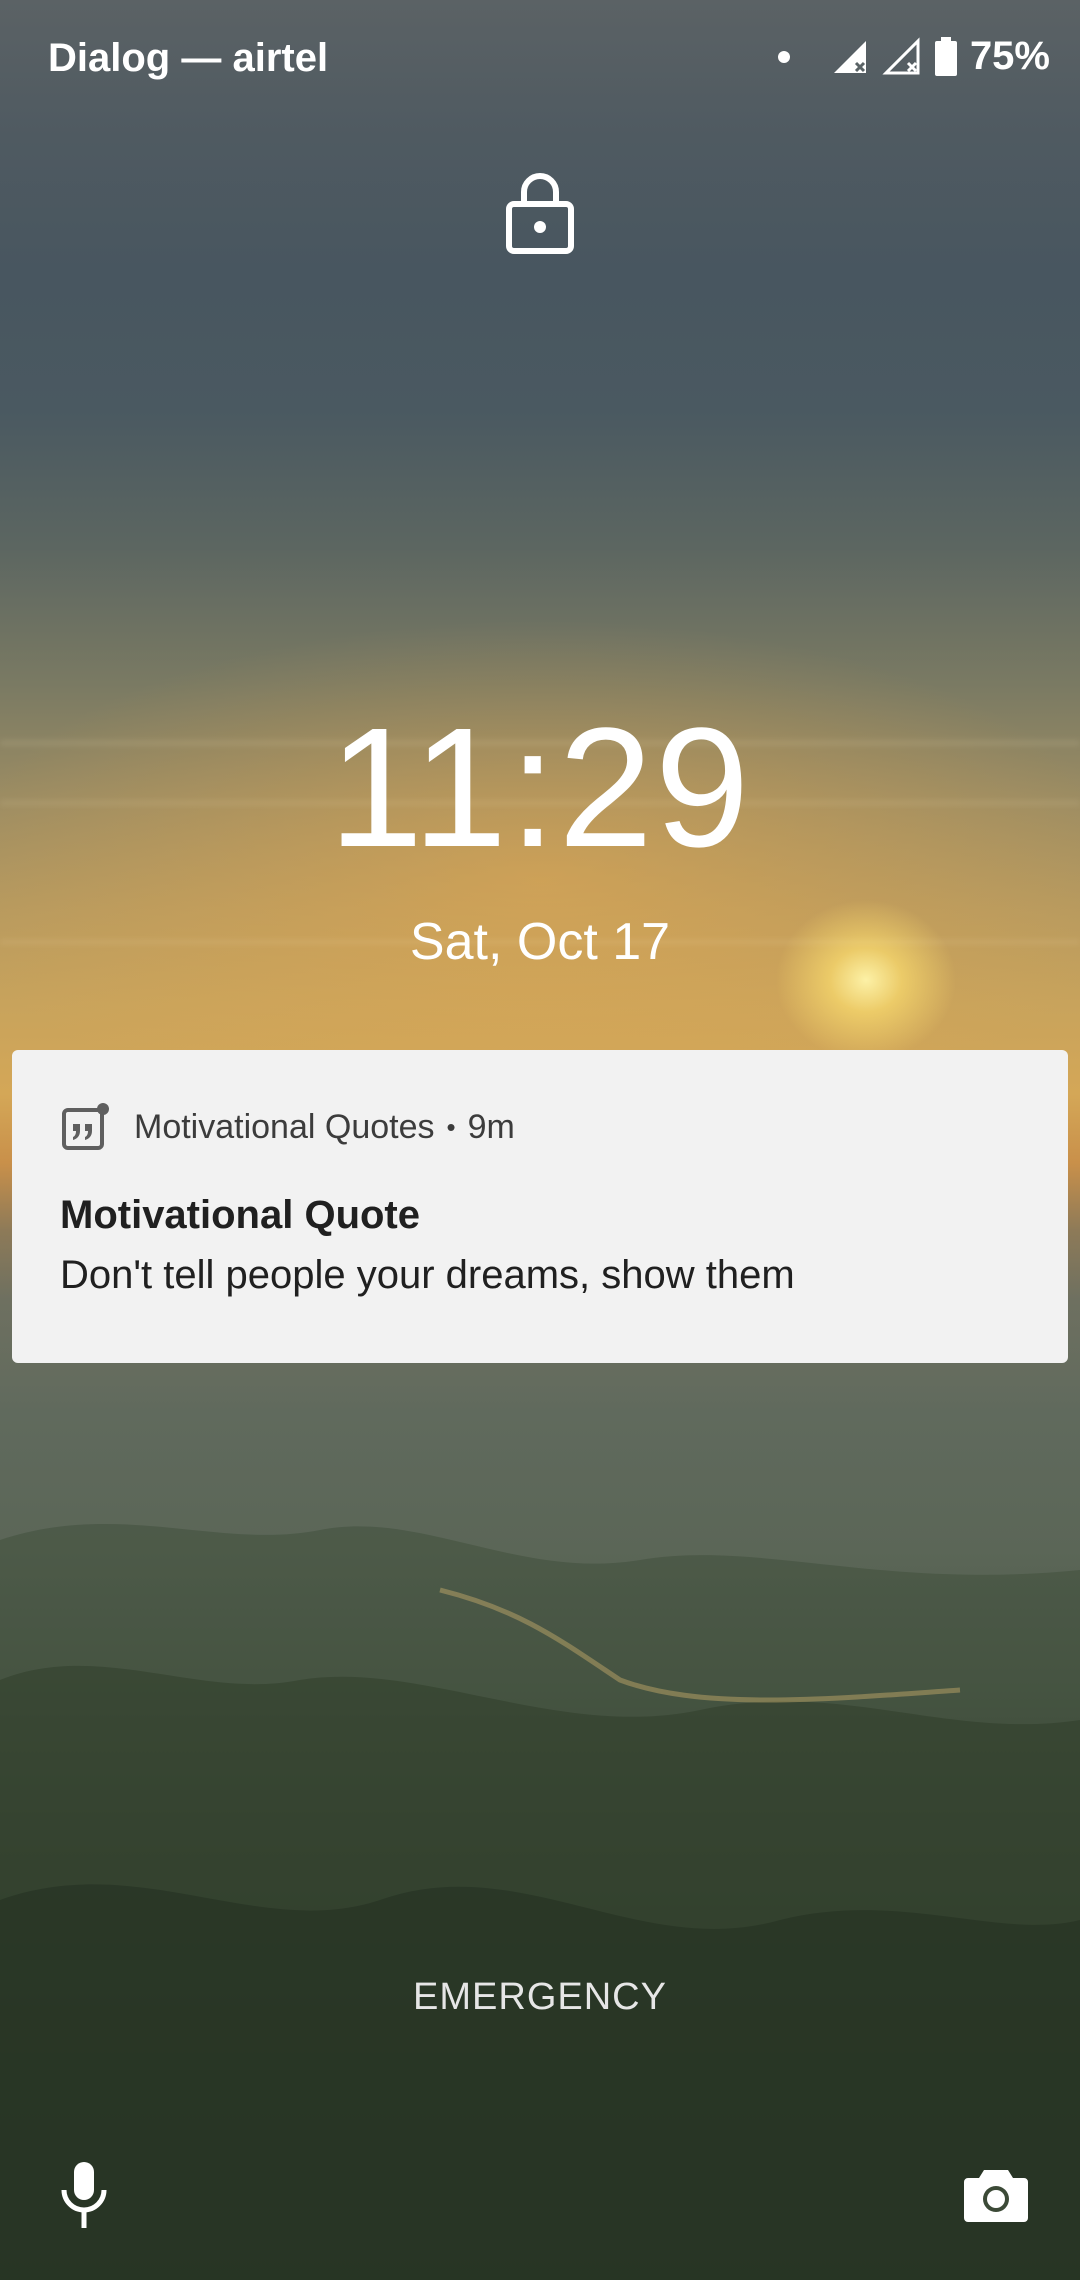 This screenshot has height=2280, width=1080. Describe the element at coordinates (540, 60) in the screenshot. I see `status-bar: Dialog — airtel 75%` at that location.